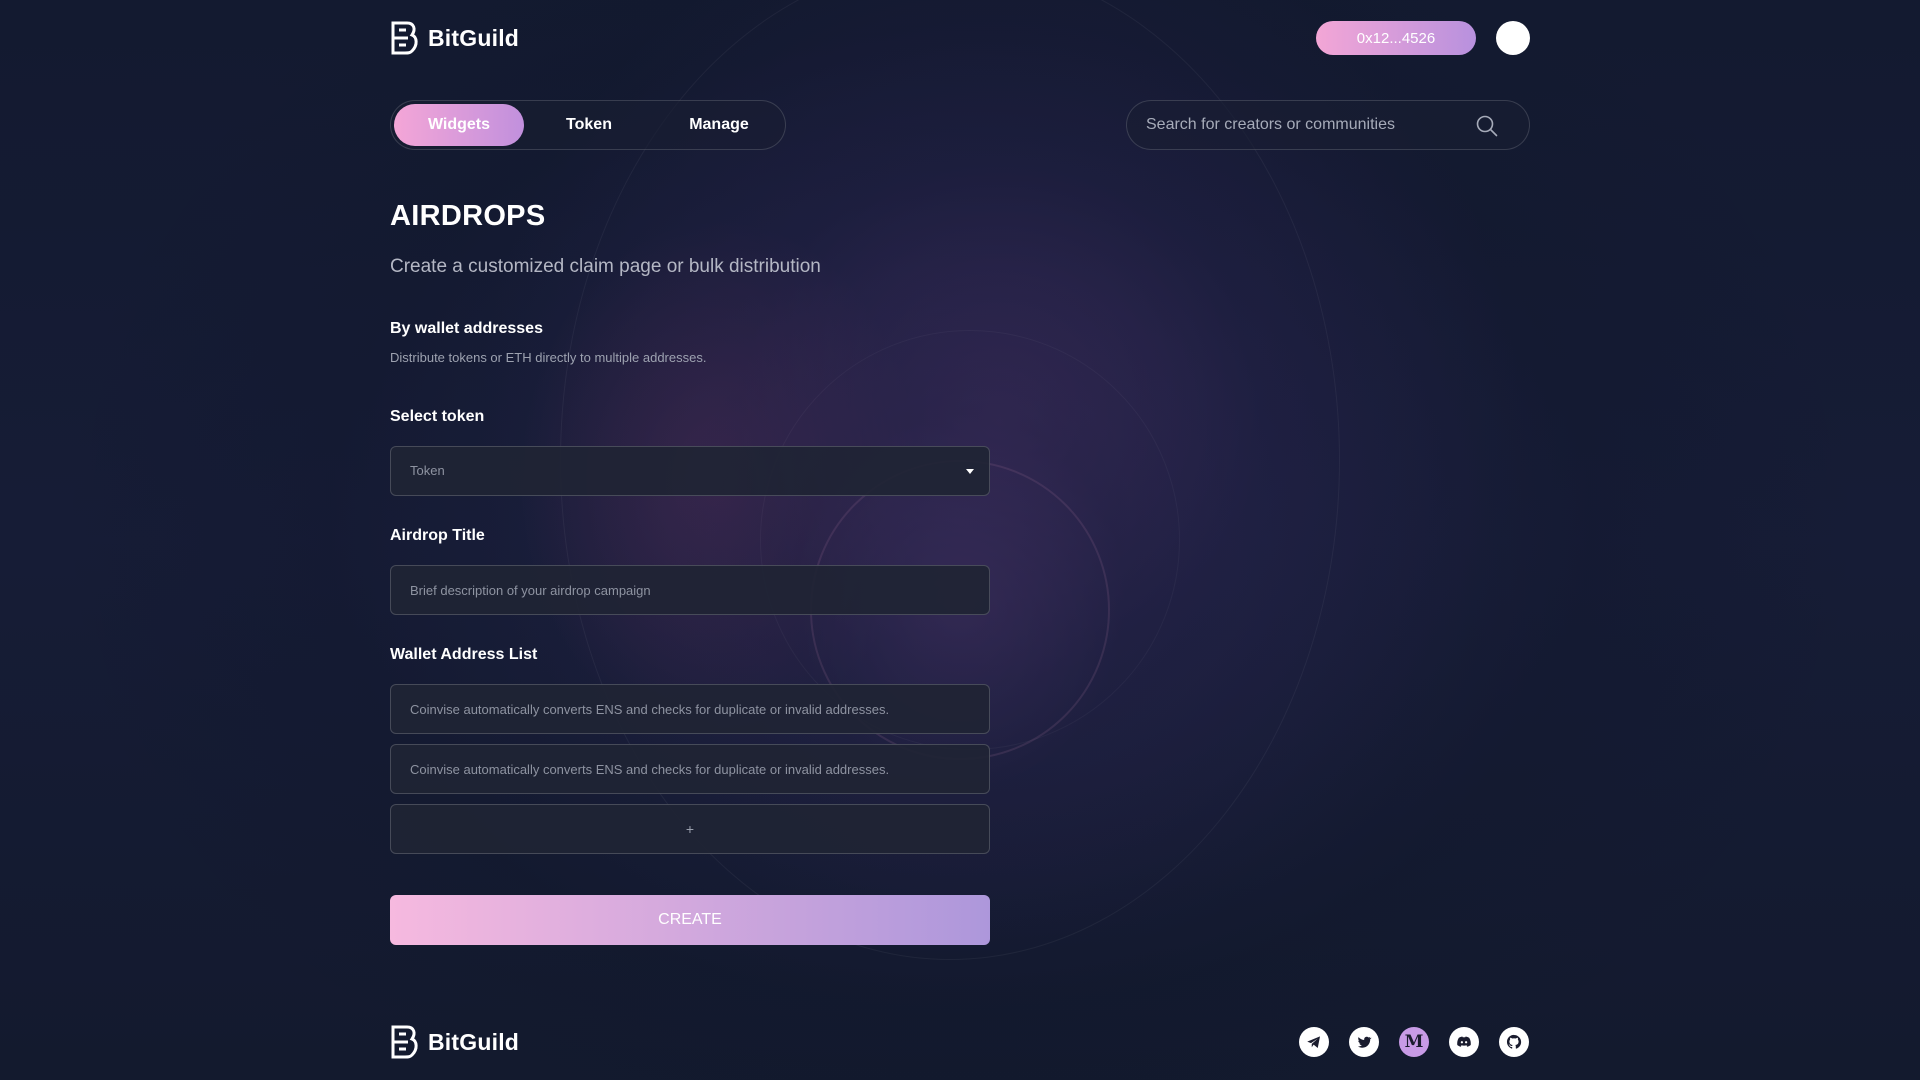 This screenshot has height=1080, width=1920. Describe the element at coordinates (427, 470) in the screenshot. I see `token-select-value: Token` at that location.